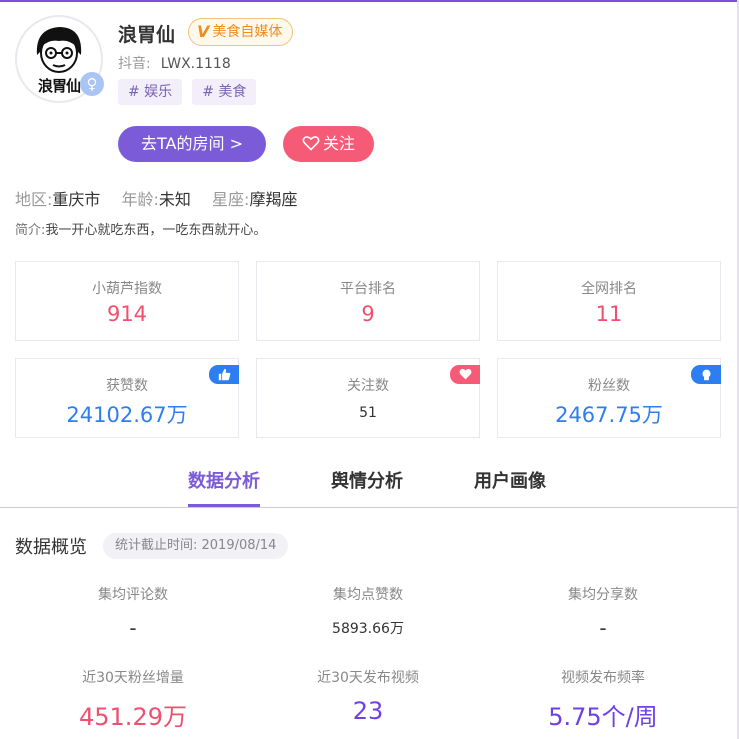  What do you see at coordinates (338, 143) in the screenshot?
I see `follow-label: 关注` at bounding box center [338, 143].